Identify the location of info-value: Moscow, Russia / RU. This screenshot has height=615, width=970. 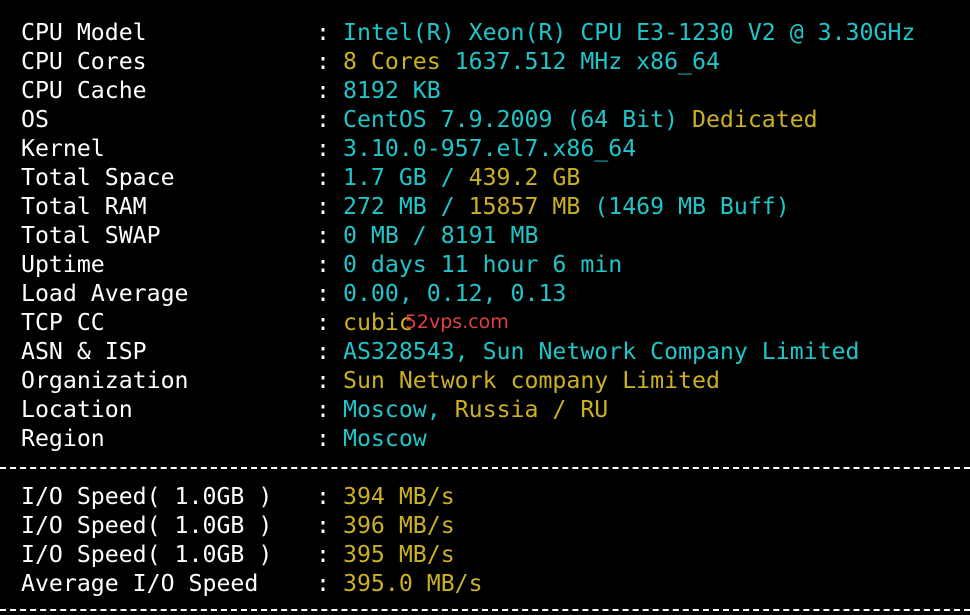
(475, 409).